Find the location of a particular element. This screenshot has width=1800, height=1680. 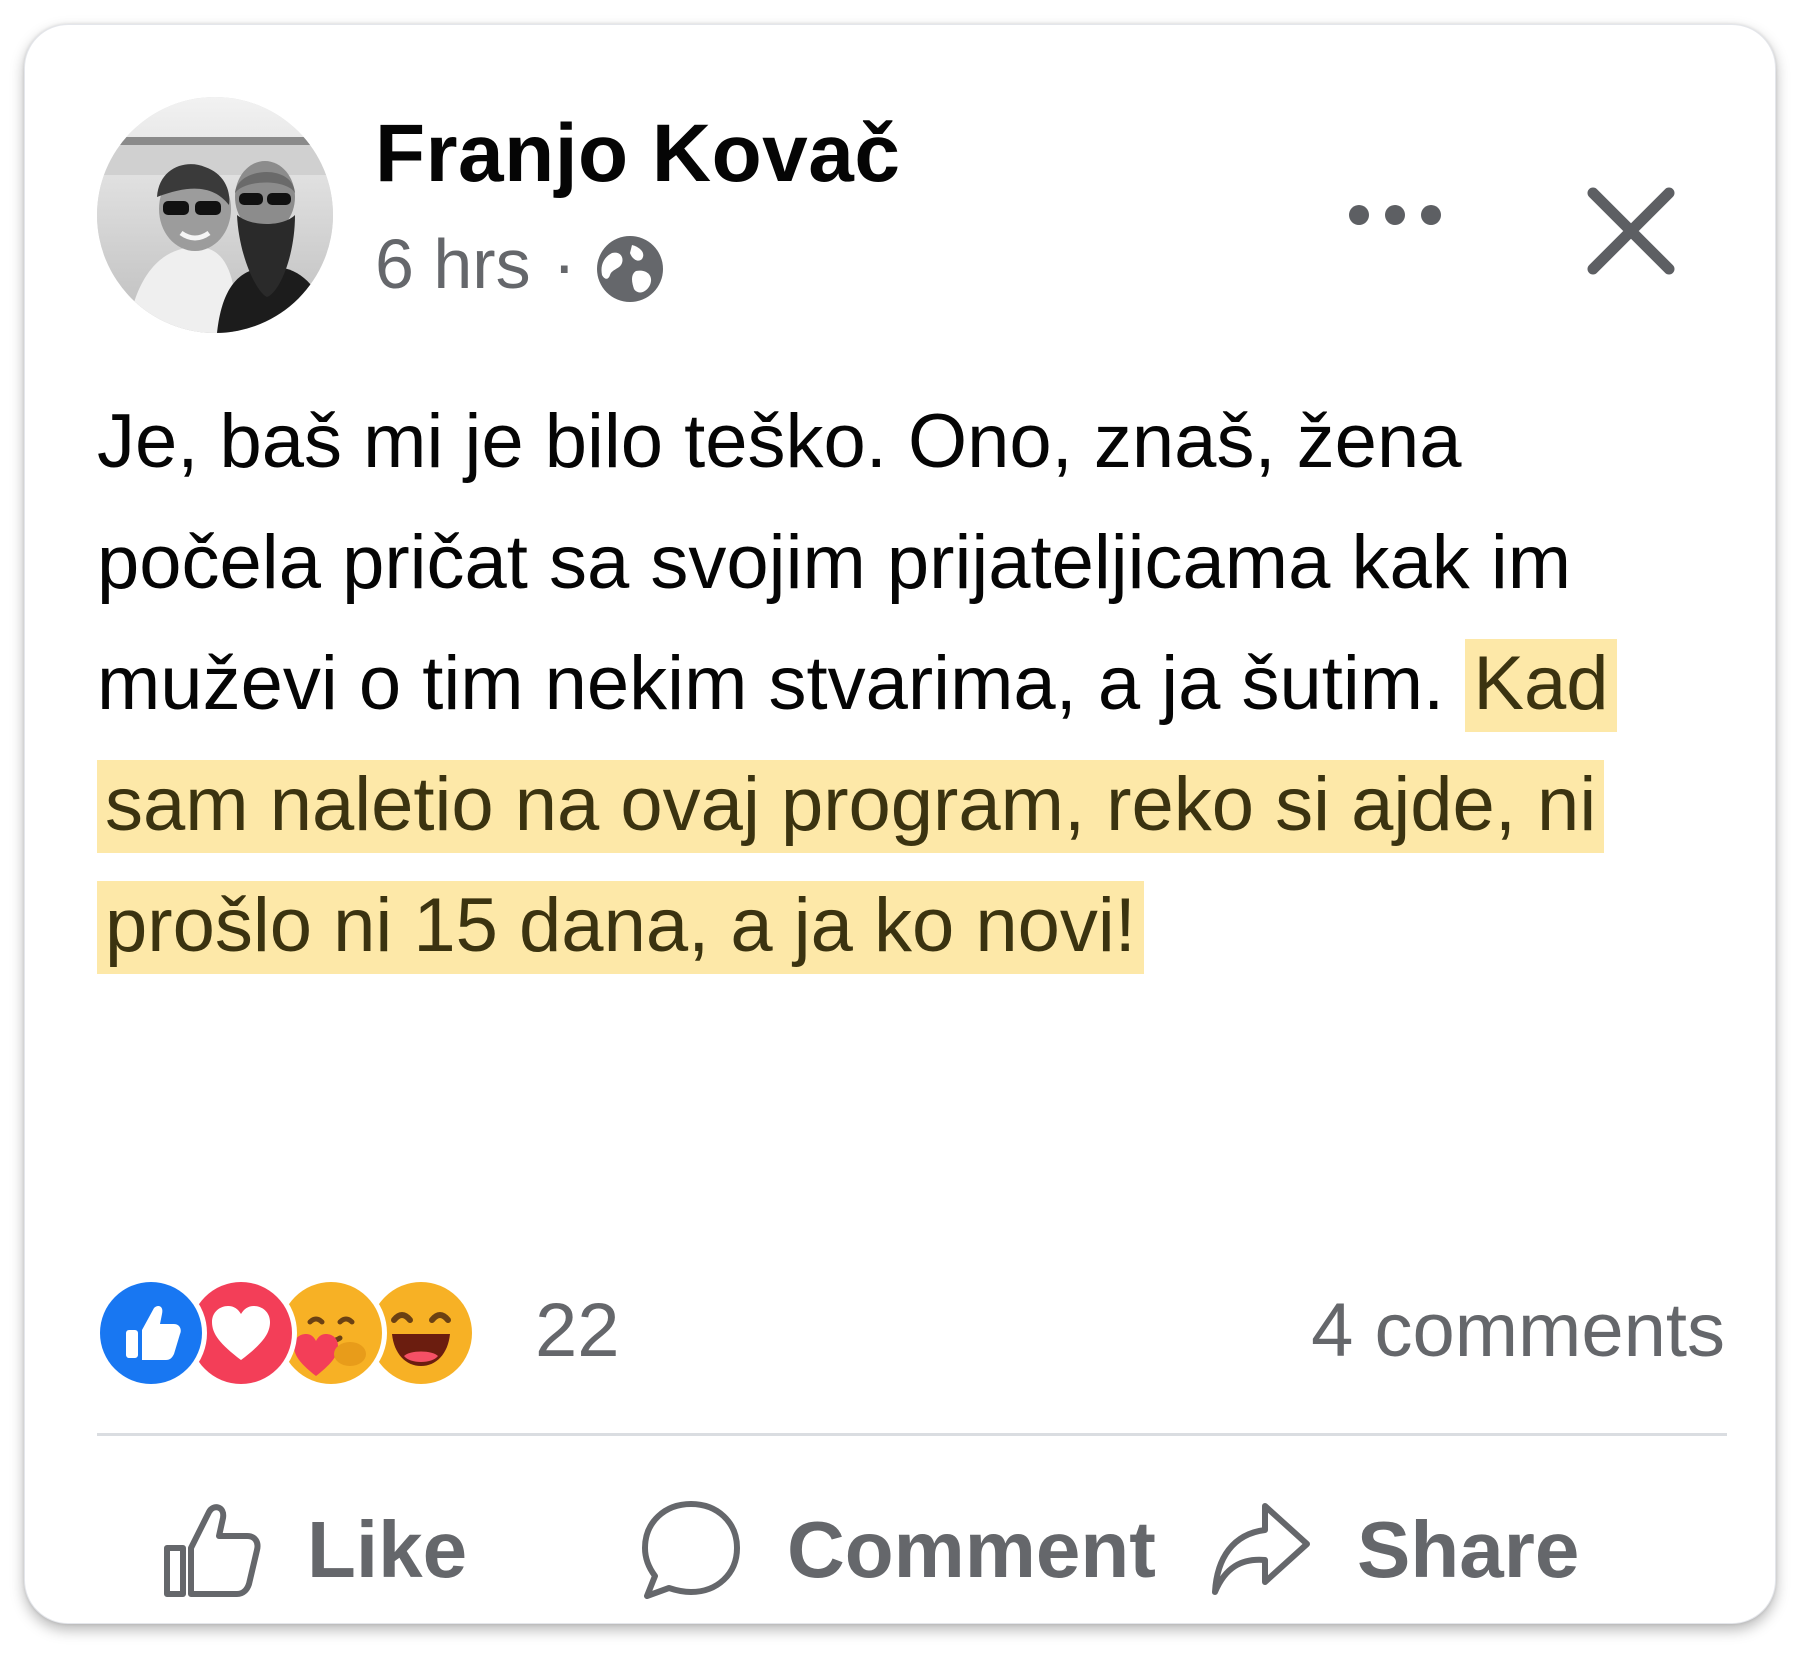

divider is located at coordinates (912, 1434).